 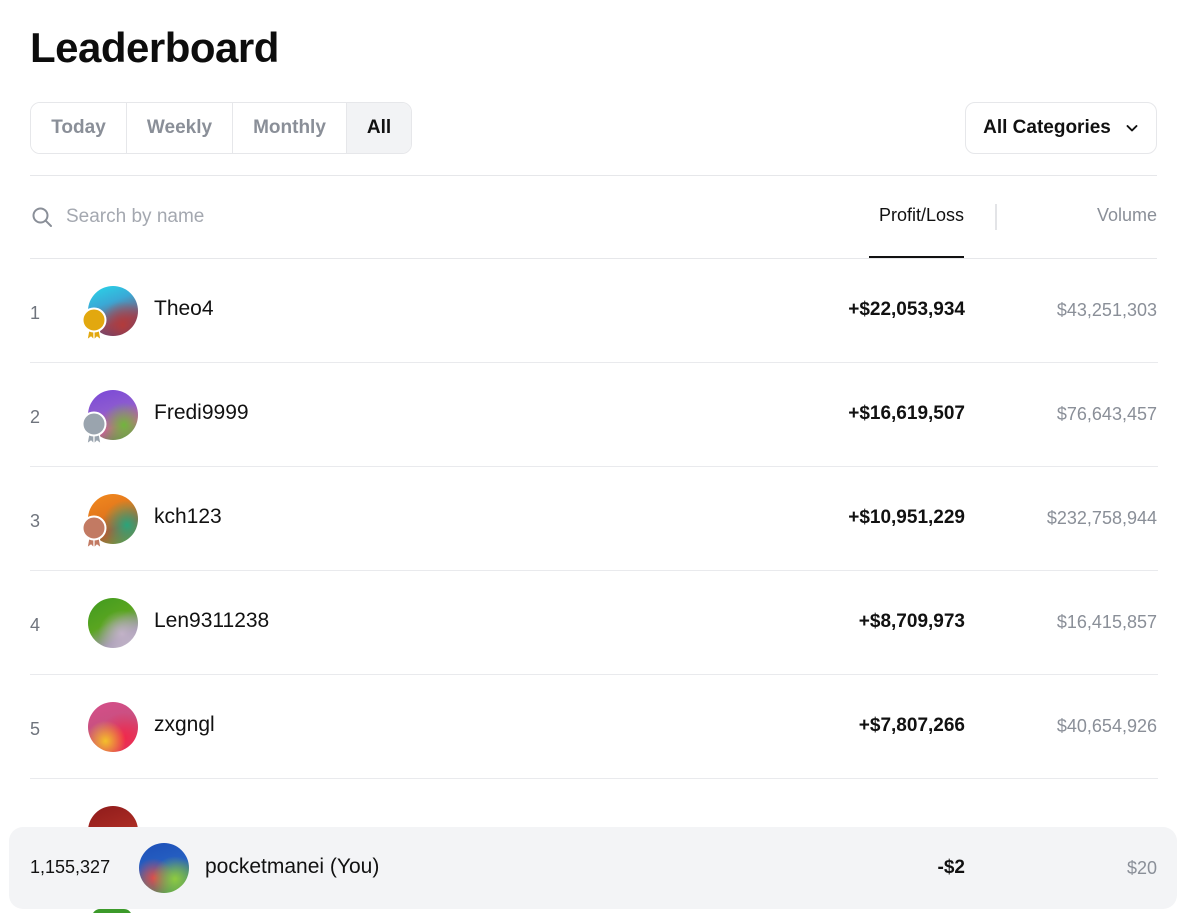 What do you see at coordinates (379, 128) in the screenshot?
I see `tab-all: All` at bounding box center [379, 128].